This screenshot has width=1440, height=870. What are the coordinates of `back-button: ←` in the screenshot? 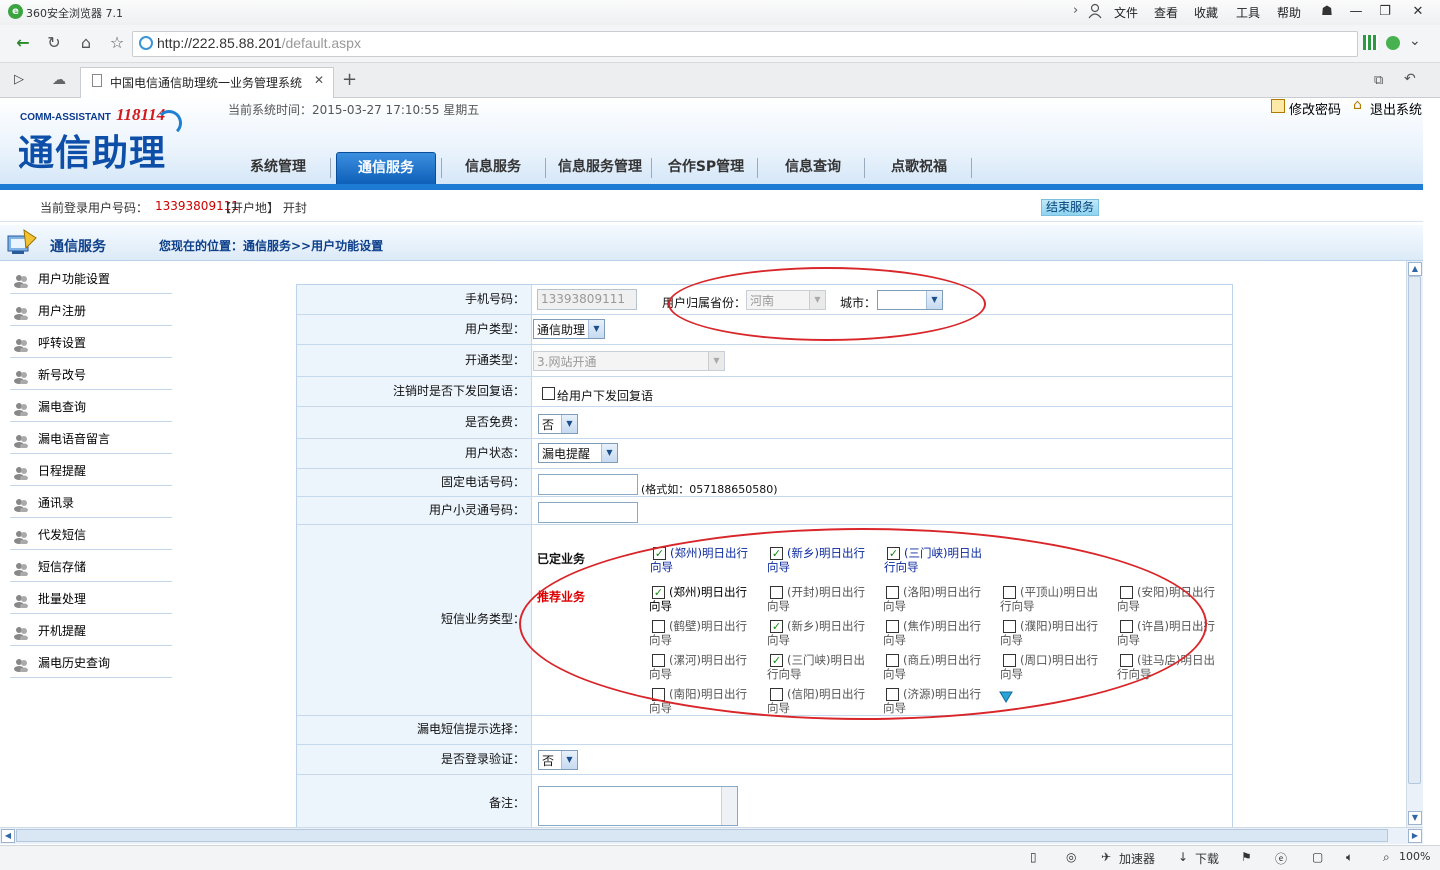 It's located at (23, 43).